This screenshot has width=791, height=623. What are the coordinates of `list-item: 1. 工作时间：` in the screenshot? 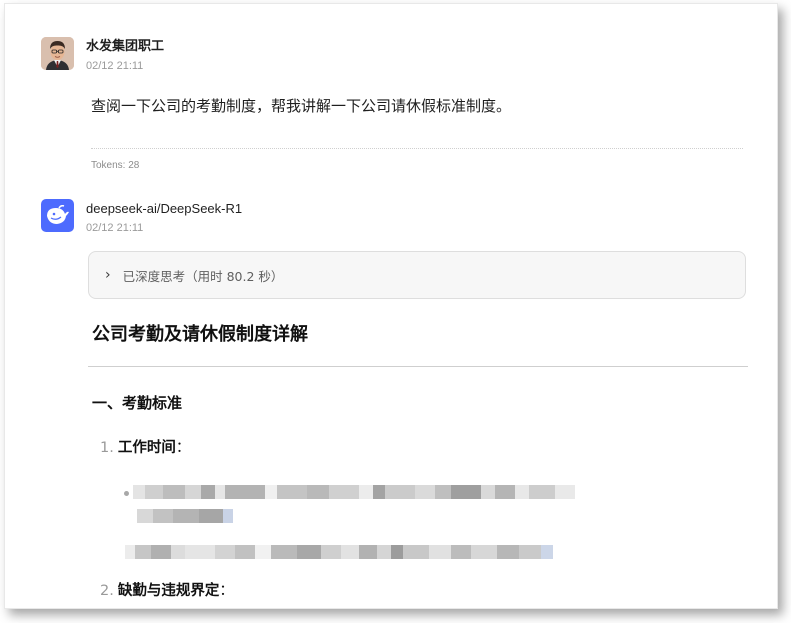 It's located at (145, 446).